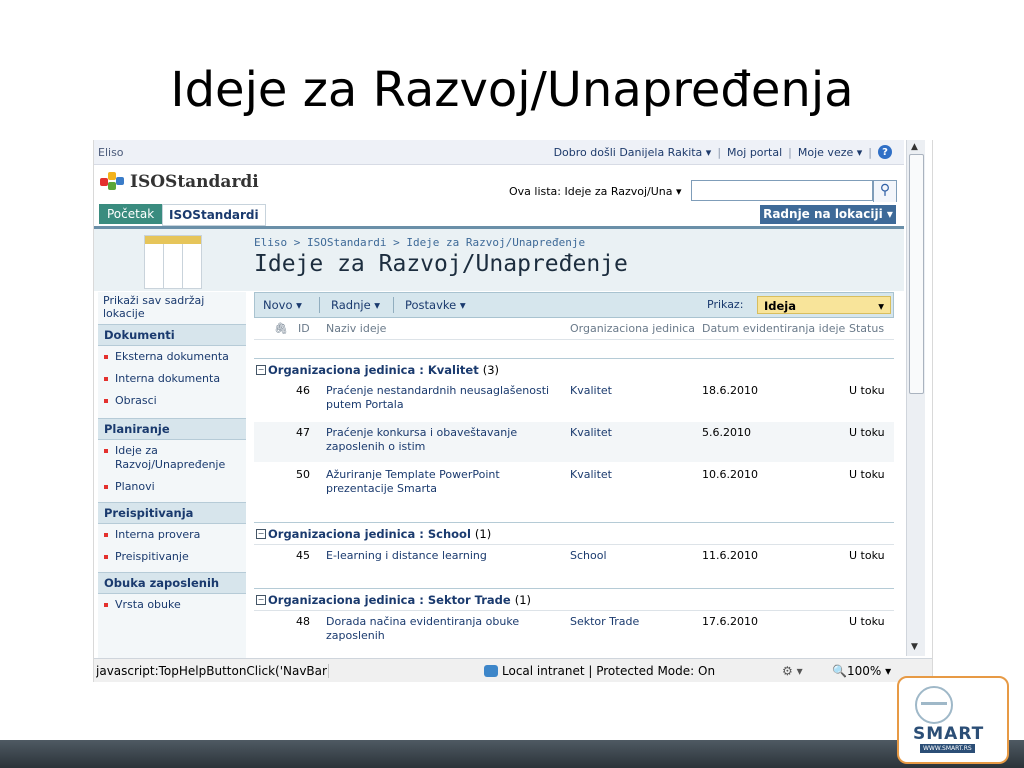 The width and height of the screenshot is (1024, 768). Describe the element at coordinates (780, 306) in the screenshot. I see `view-select-value: Ideja` at that location.